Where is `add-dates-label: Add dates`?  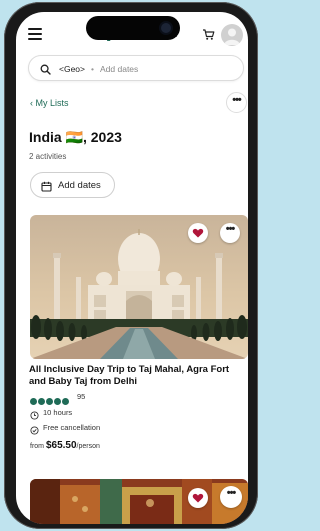 add-dates-label: Add dates is located at coordinates (79, 185).